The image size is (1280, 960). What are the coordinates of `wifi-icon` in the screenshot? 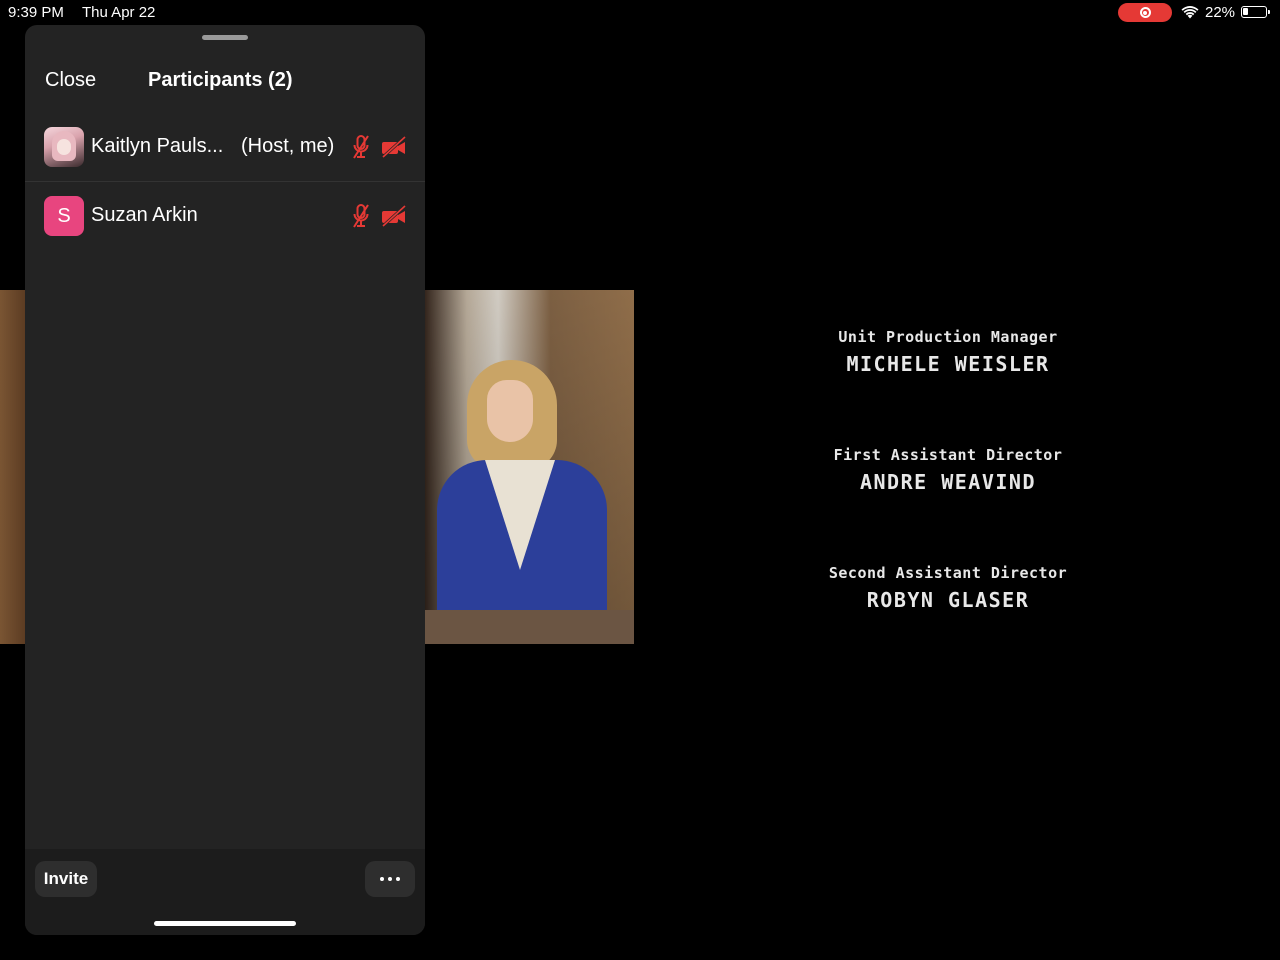 It's located at (1190, 12).